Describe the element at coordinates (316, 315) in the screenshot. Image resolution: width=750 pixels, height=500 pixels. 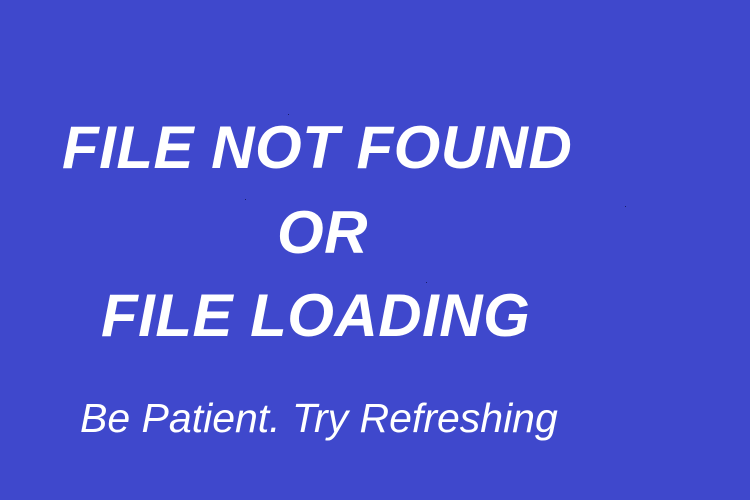
I see `error-title-line-2: FILE LOADING` at that location.